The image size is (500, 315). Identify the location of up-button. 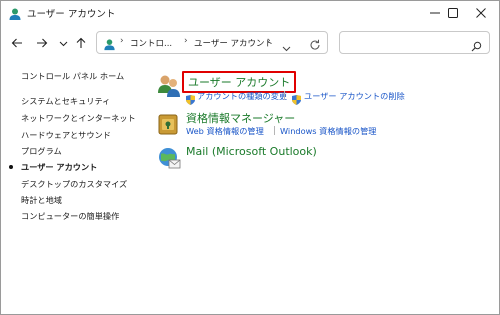
(81, 43).